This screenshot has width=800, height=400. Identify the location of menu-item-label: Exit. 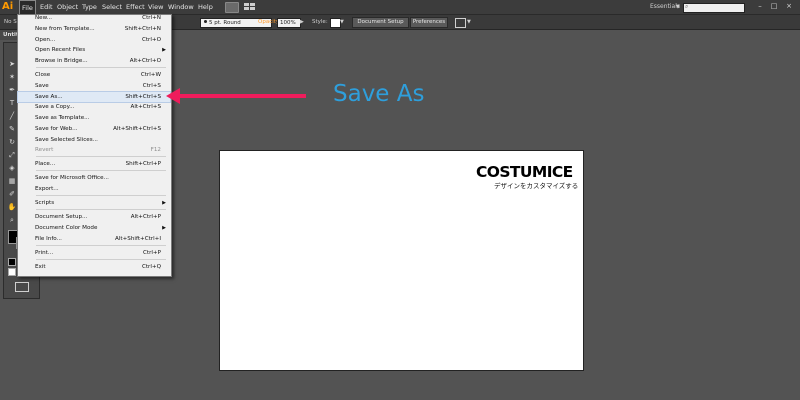
(40, 267).